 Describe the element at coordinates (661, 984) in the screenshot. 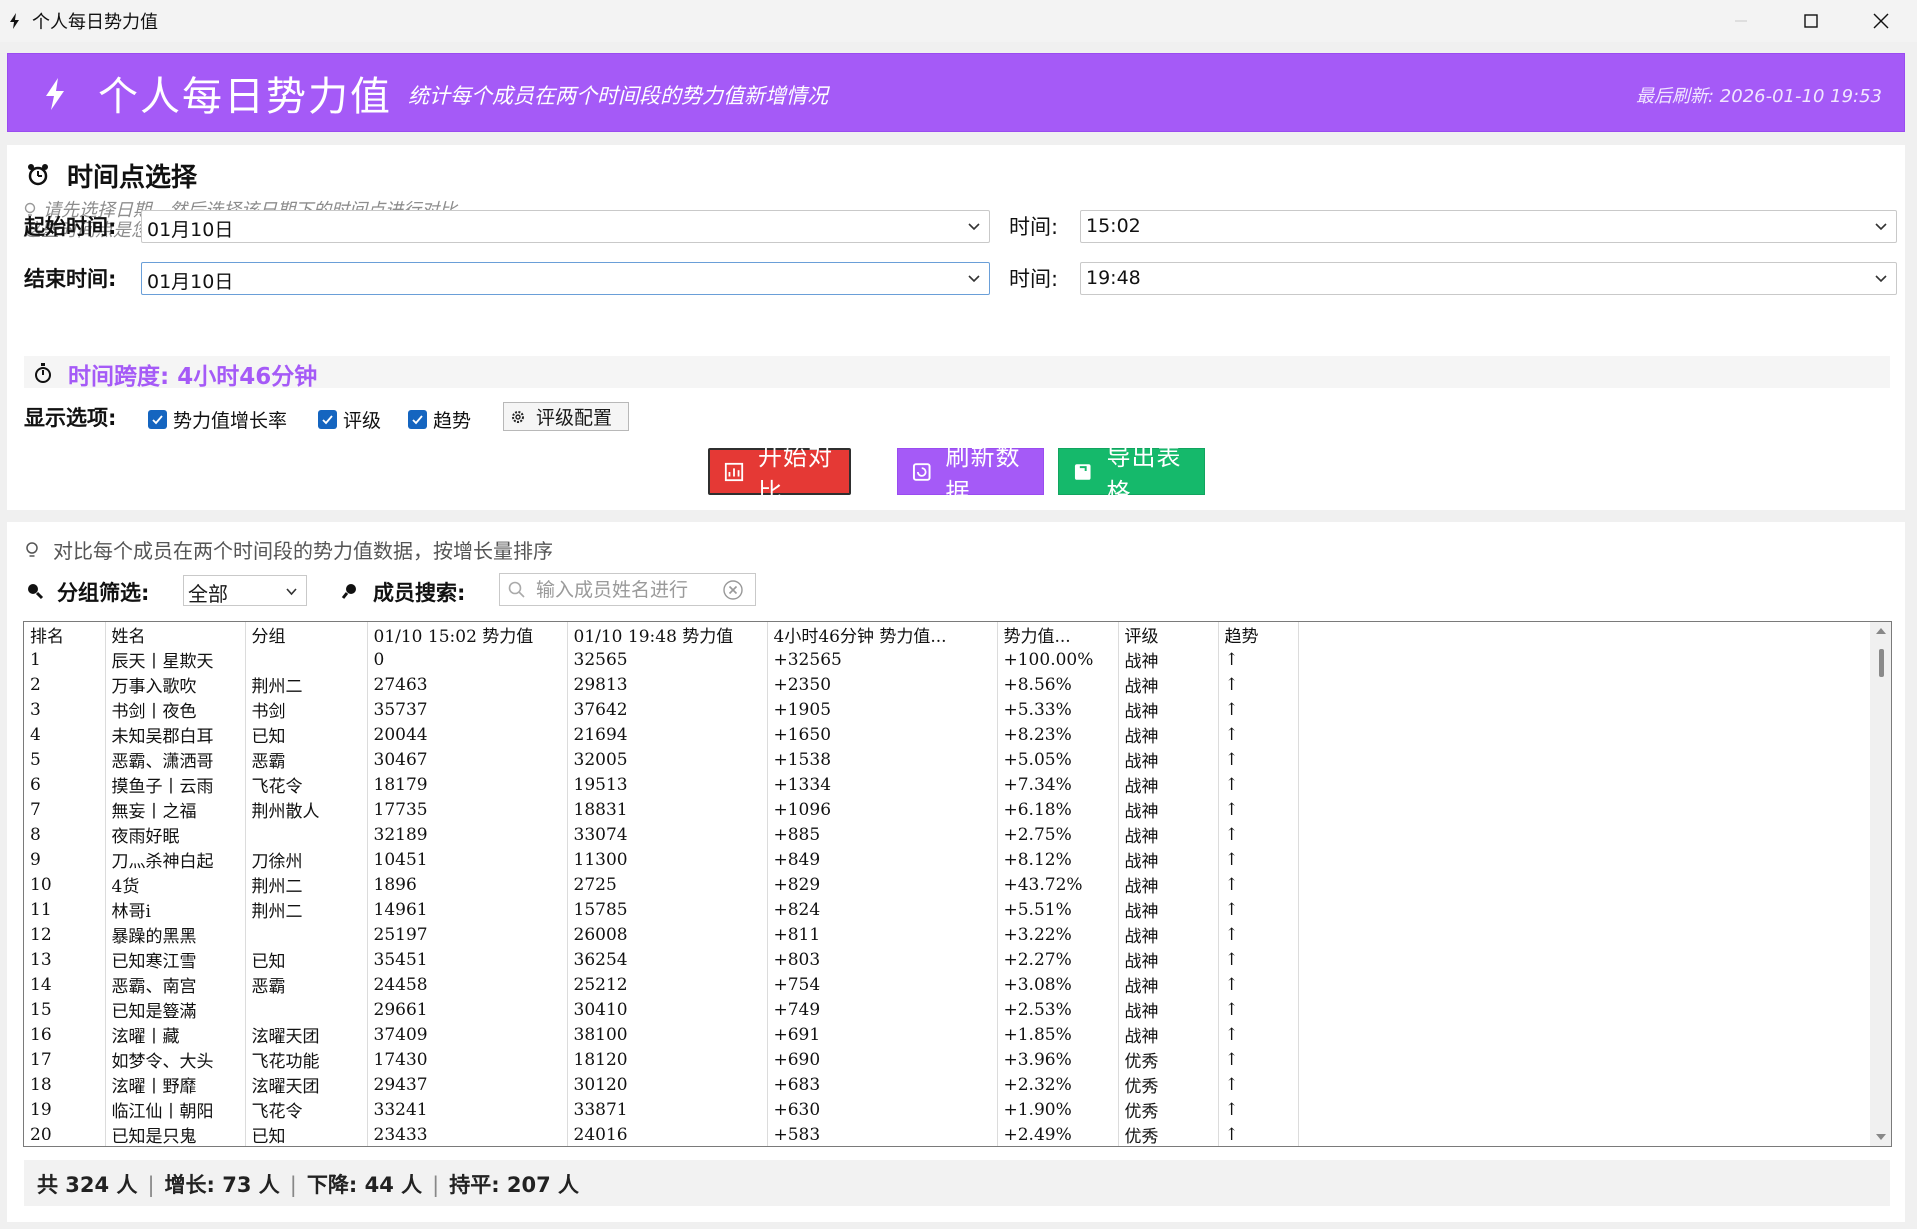

I see `table-row: 14 恶霸、南宫 恶霸 24458 25212 +754 +3.08% 战神 ↑` at that location.